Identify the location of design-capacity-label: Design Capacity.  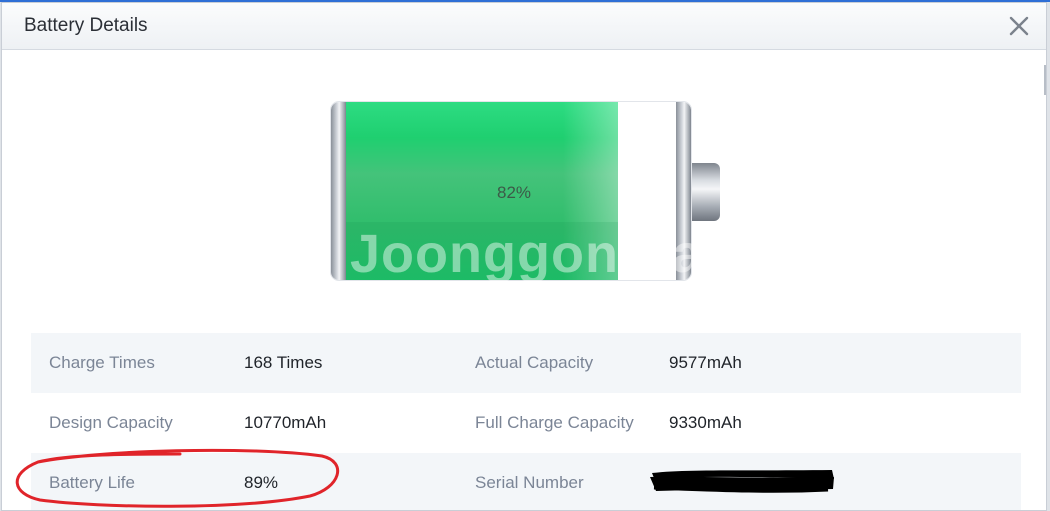
(111, 422).